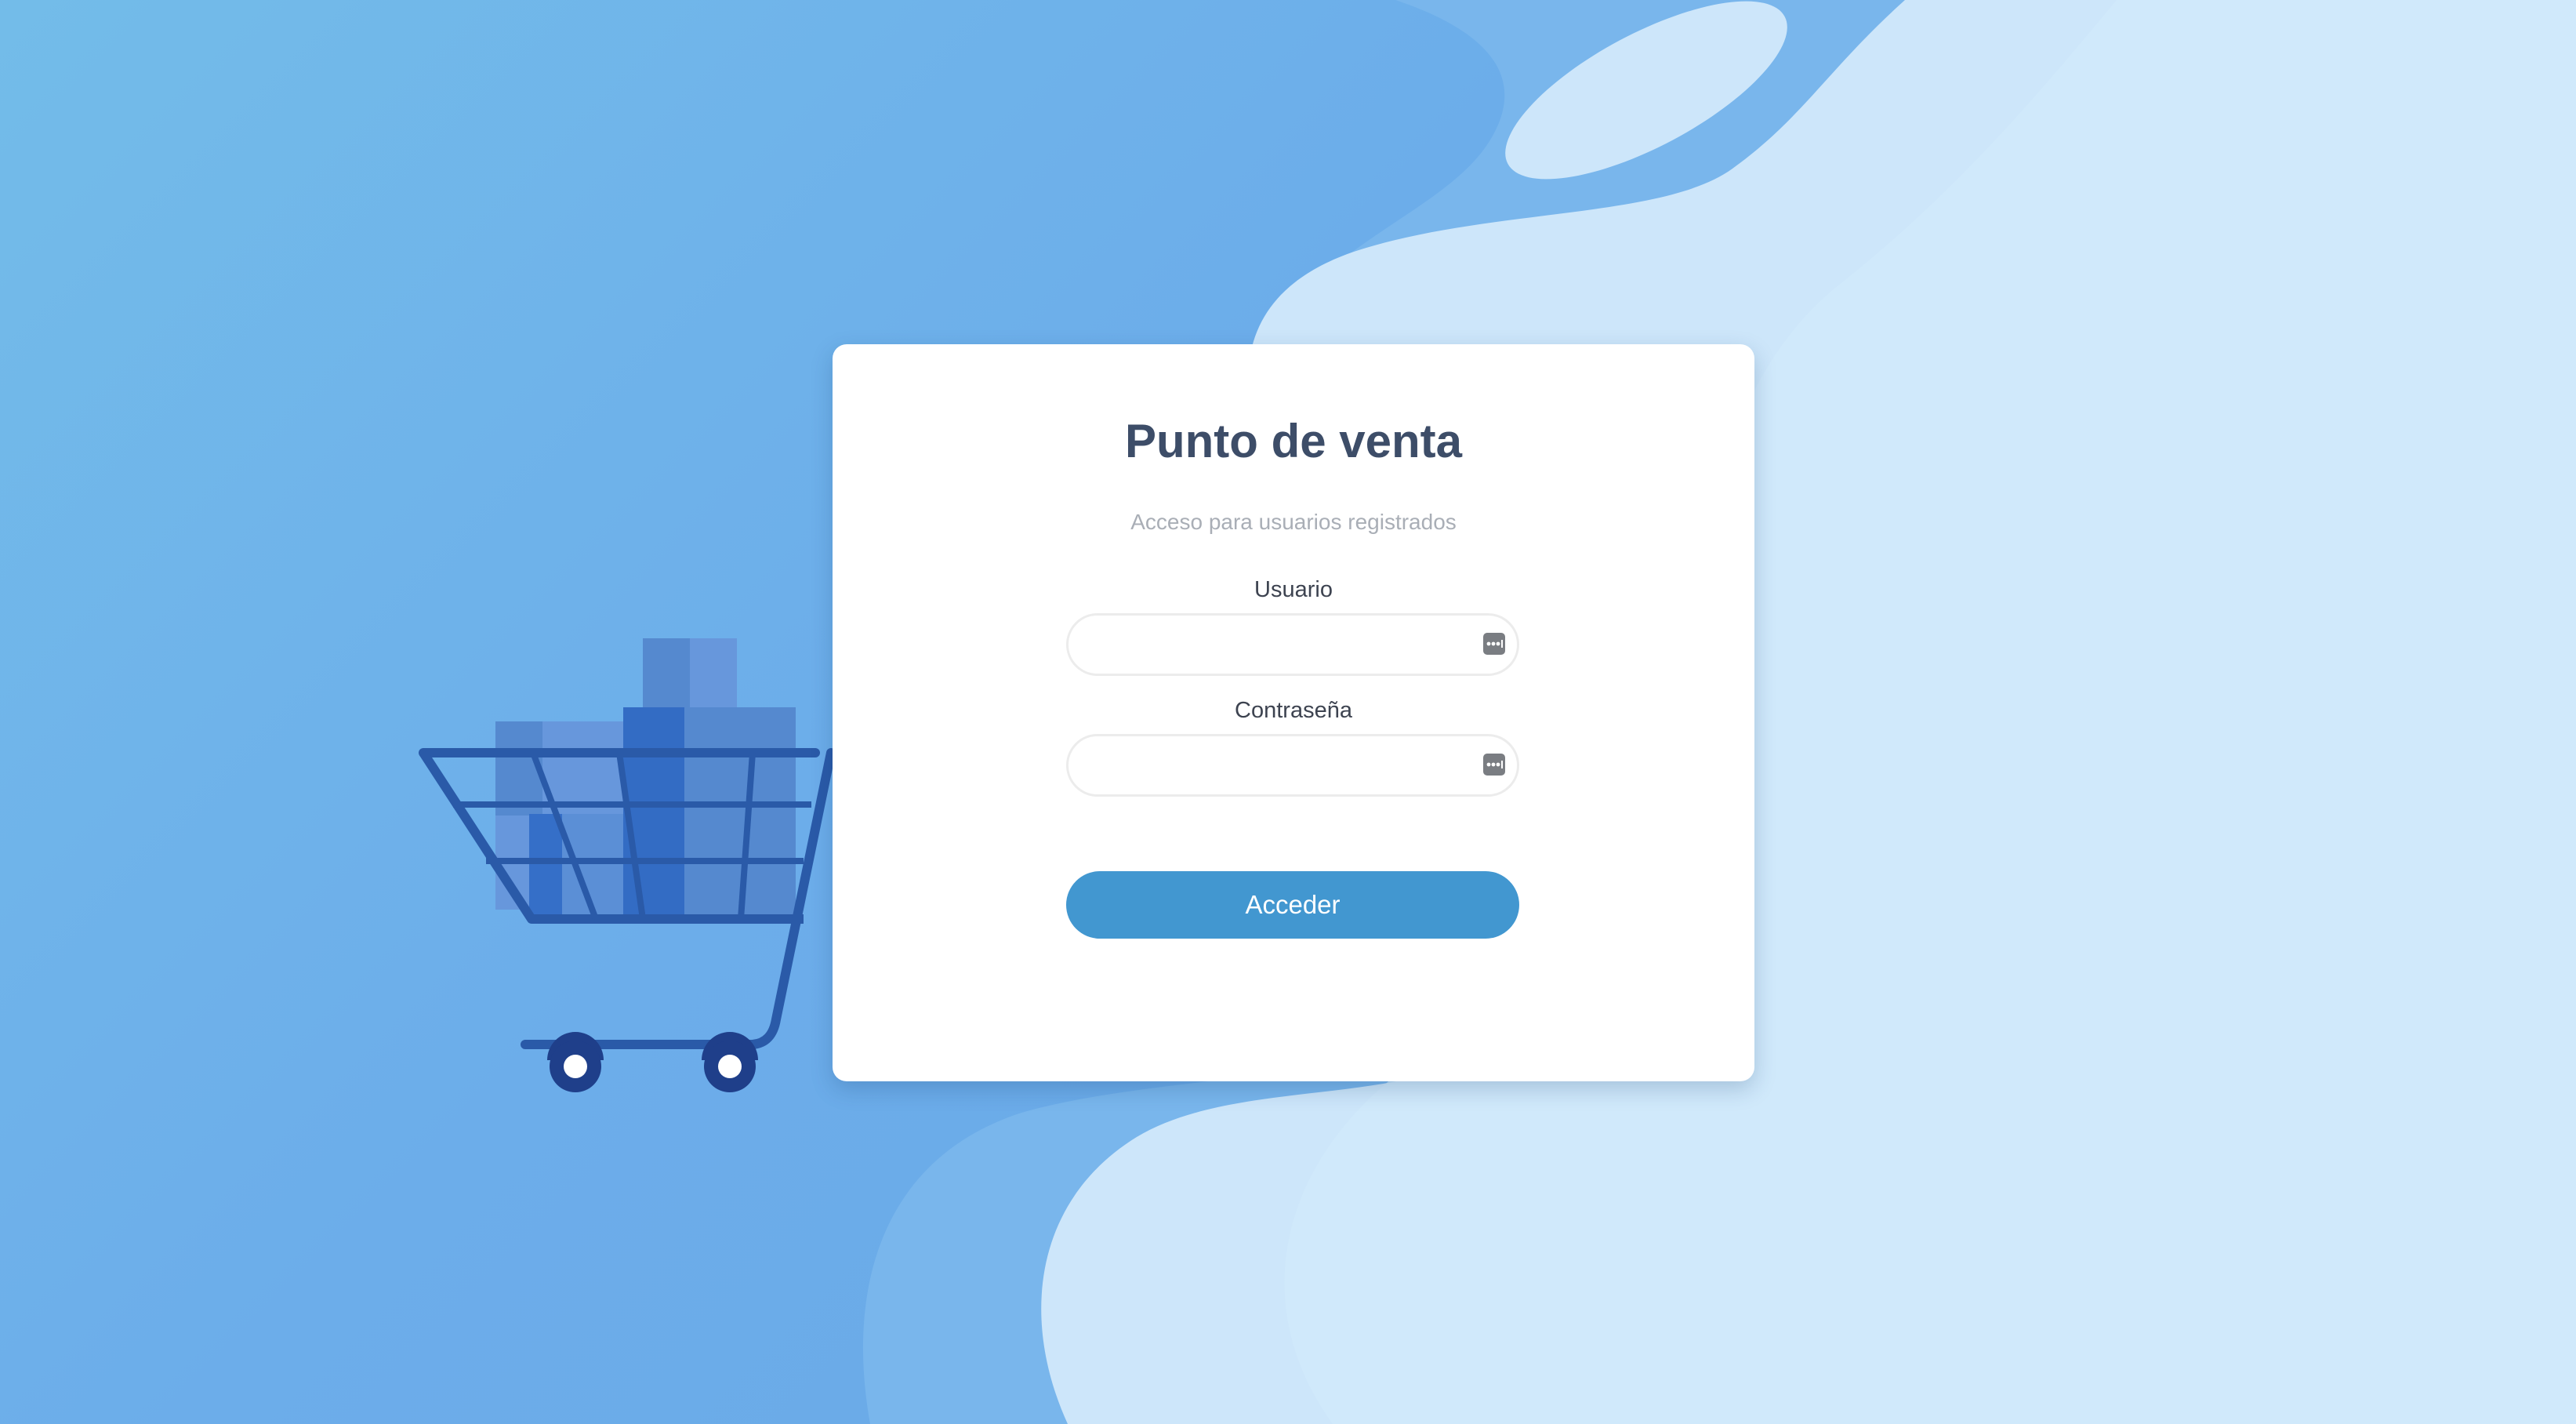 Image resolution: width=2576 pixels, height=1424 pixels. I want to click on page-subtitle: Acceso para usuarios registrados, so click(1293, 522).